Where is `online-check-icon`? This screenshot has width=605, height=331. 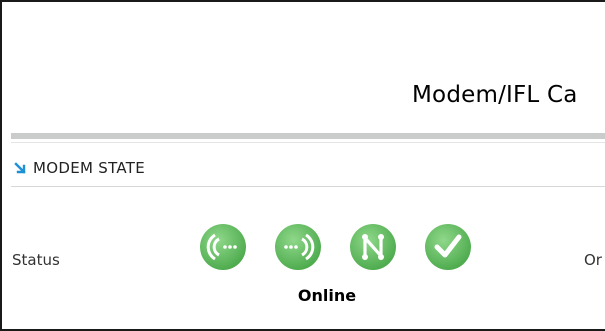 online-check-icon is located at coordinates (448, 247).